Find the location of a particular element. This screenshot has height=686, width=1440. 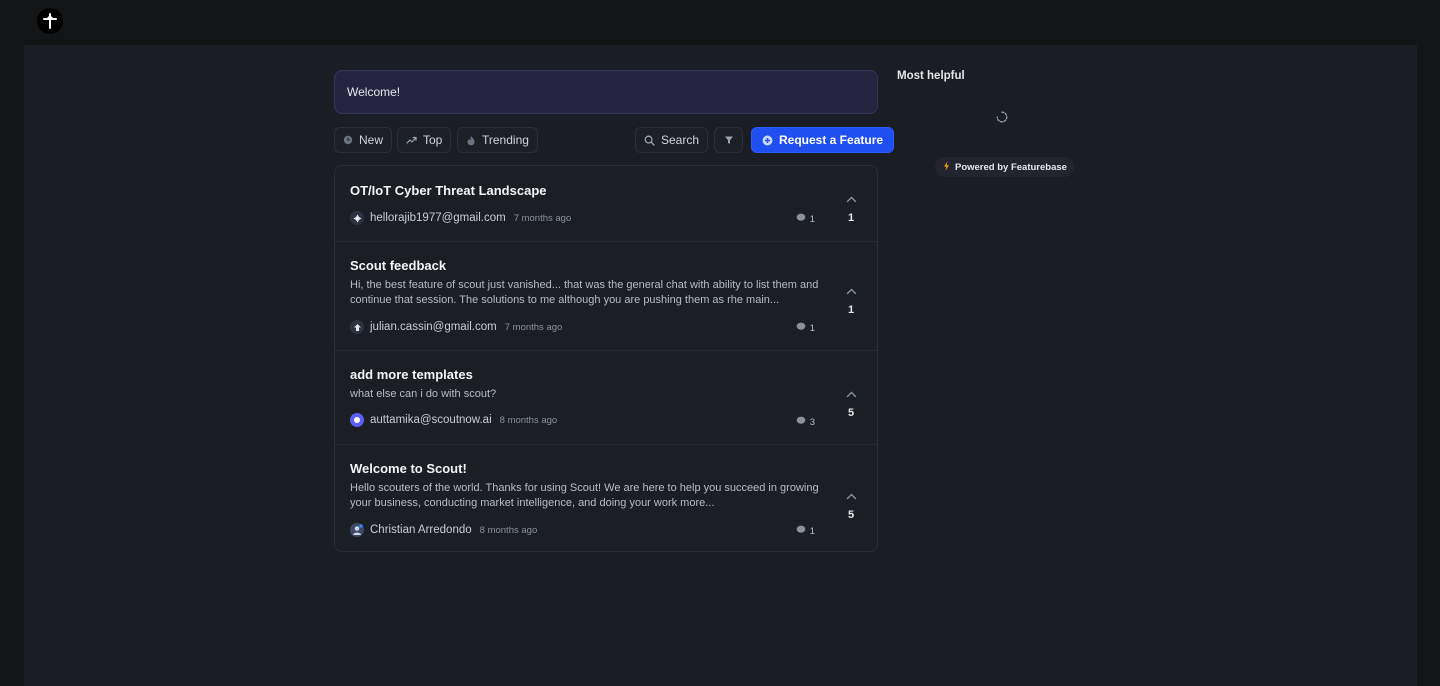

author-name: auttamika@scoutnow.ai is located at coordinates (431, 420).